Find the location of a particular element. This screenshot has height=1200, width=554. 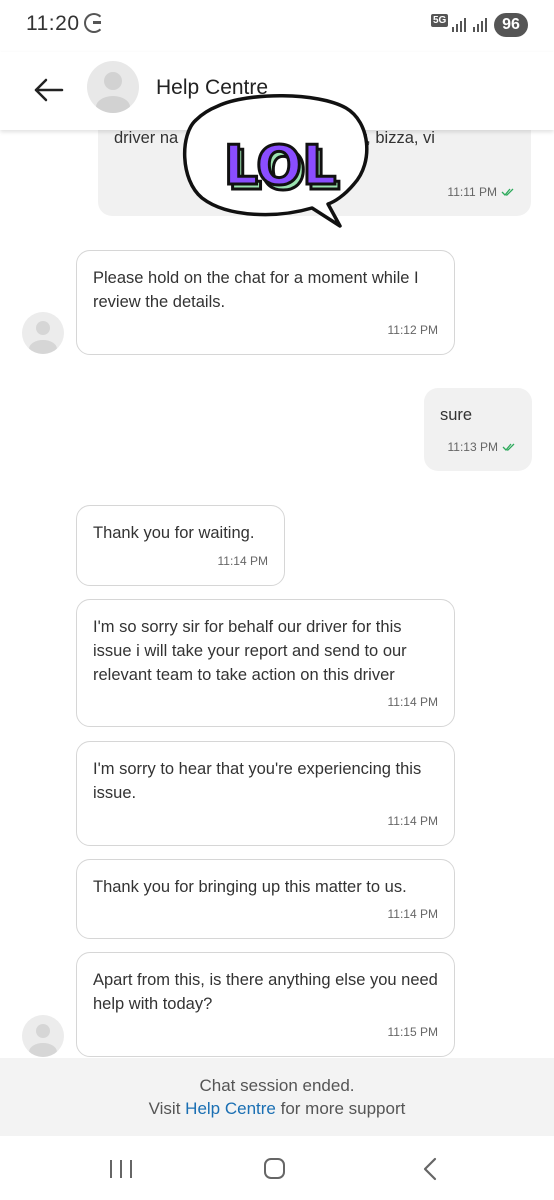

message-text: sure is located at coordinates (456, 415).